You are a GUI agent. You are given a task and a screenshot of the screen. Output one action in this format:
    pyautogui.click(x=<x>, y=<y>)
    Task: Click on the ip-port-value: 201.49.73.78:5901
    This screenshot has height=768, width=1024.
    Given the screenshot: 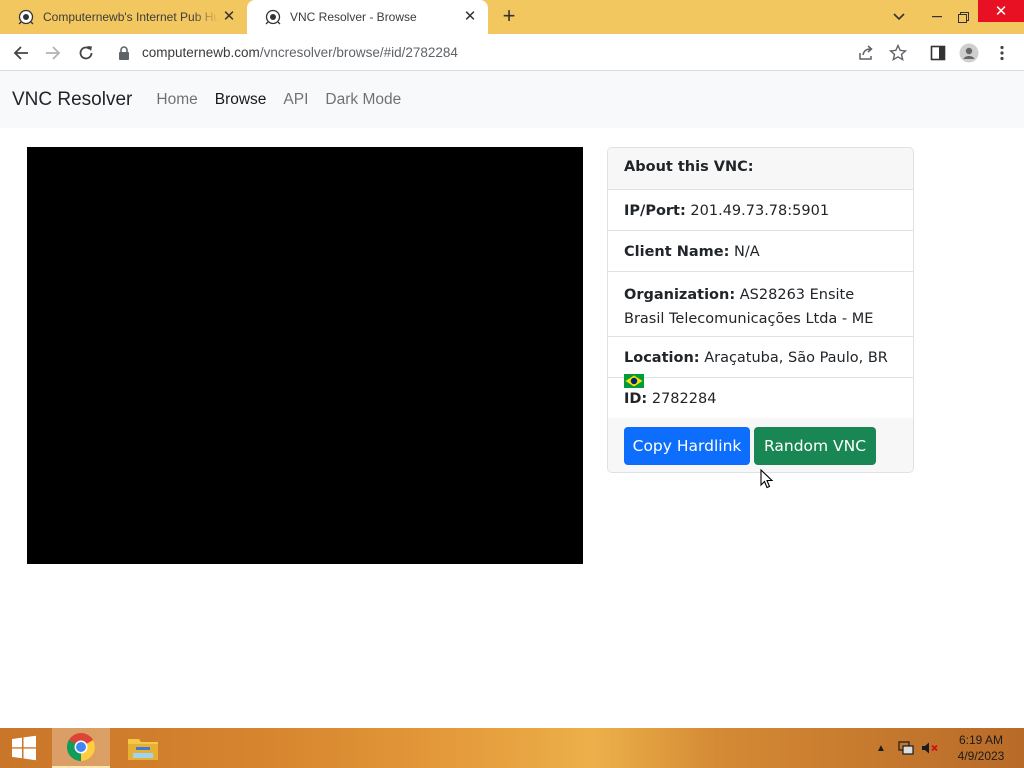 What is the action you would take?
    pyautogui.click(x=760, y=211)
    